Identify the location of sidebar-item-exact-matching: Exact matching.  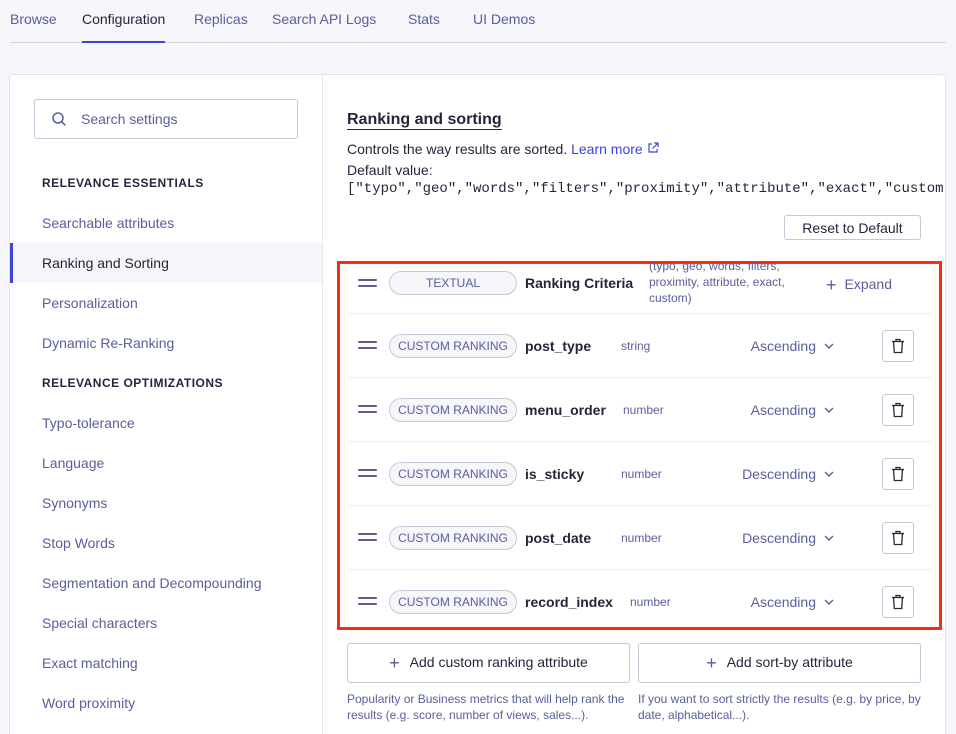
(166, 663).